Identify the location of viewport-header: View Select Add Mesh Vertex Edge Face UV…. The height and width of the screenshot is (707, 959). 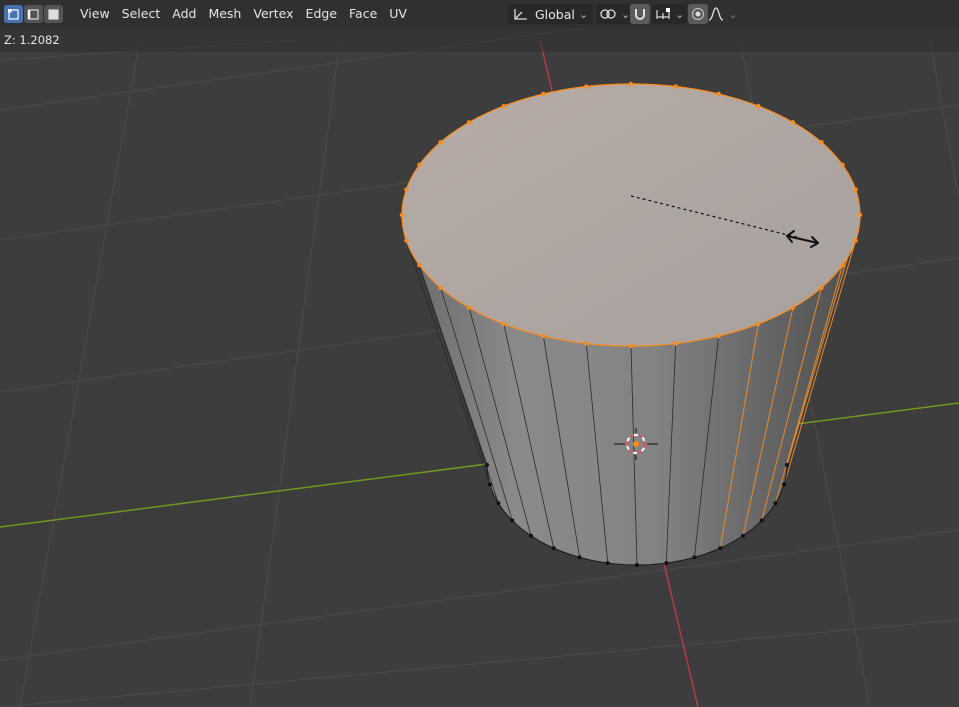
(479, 14).